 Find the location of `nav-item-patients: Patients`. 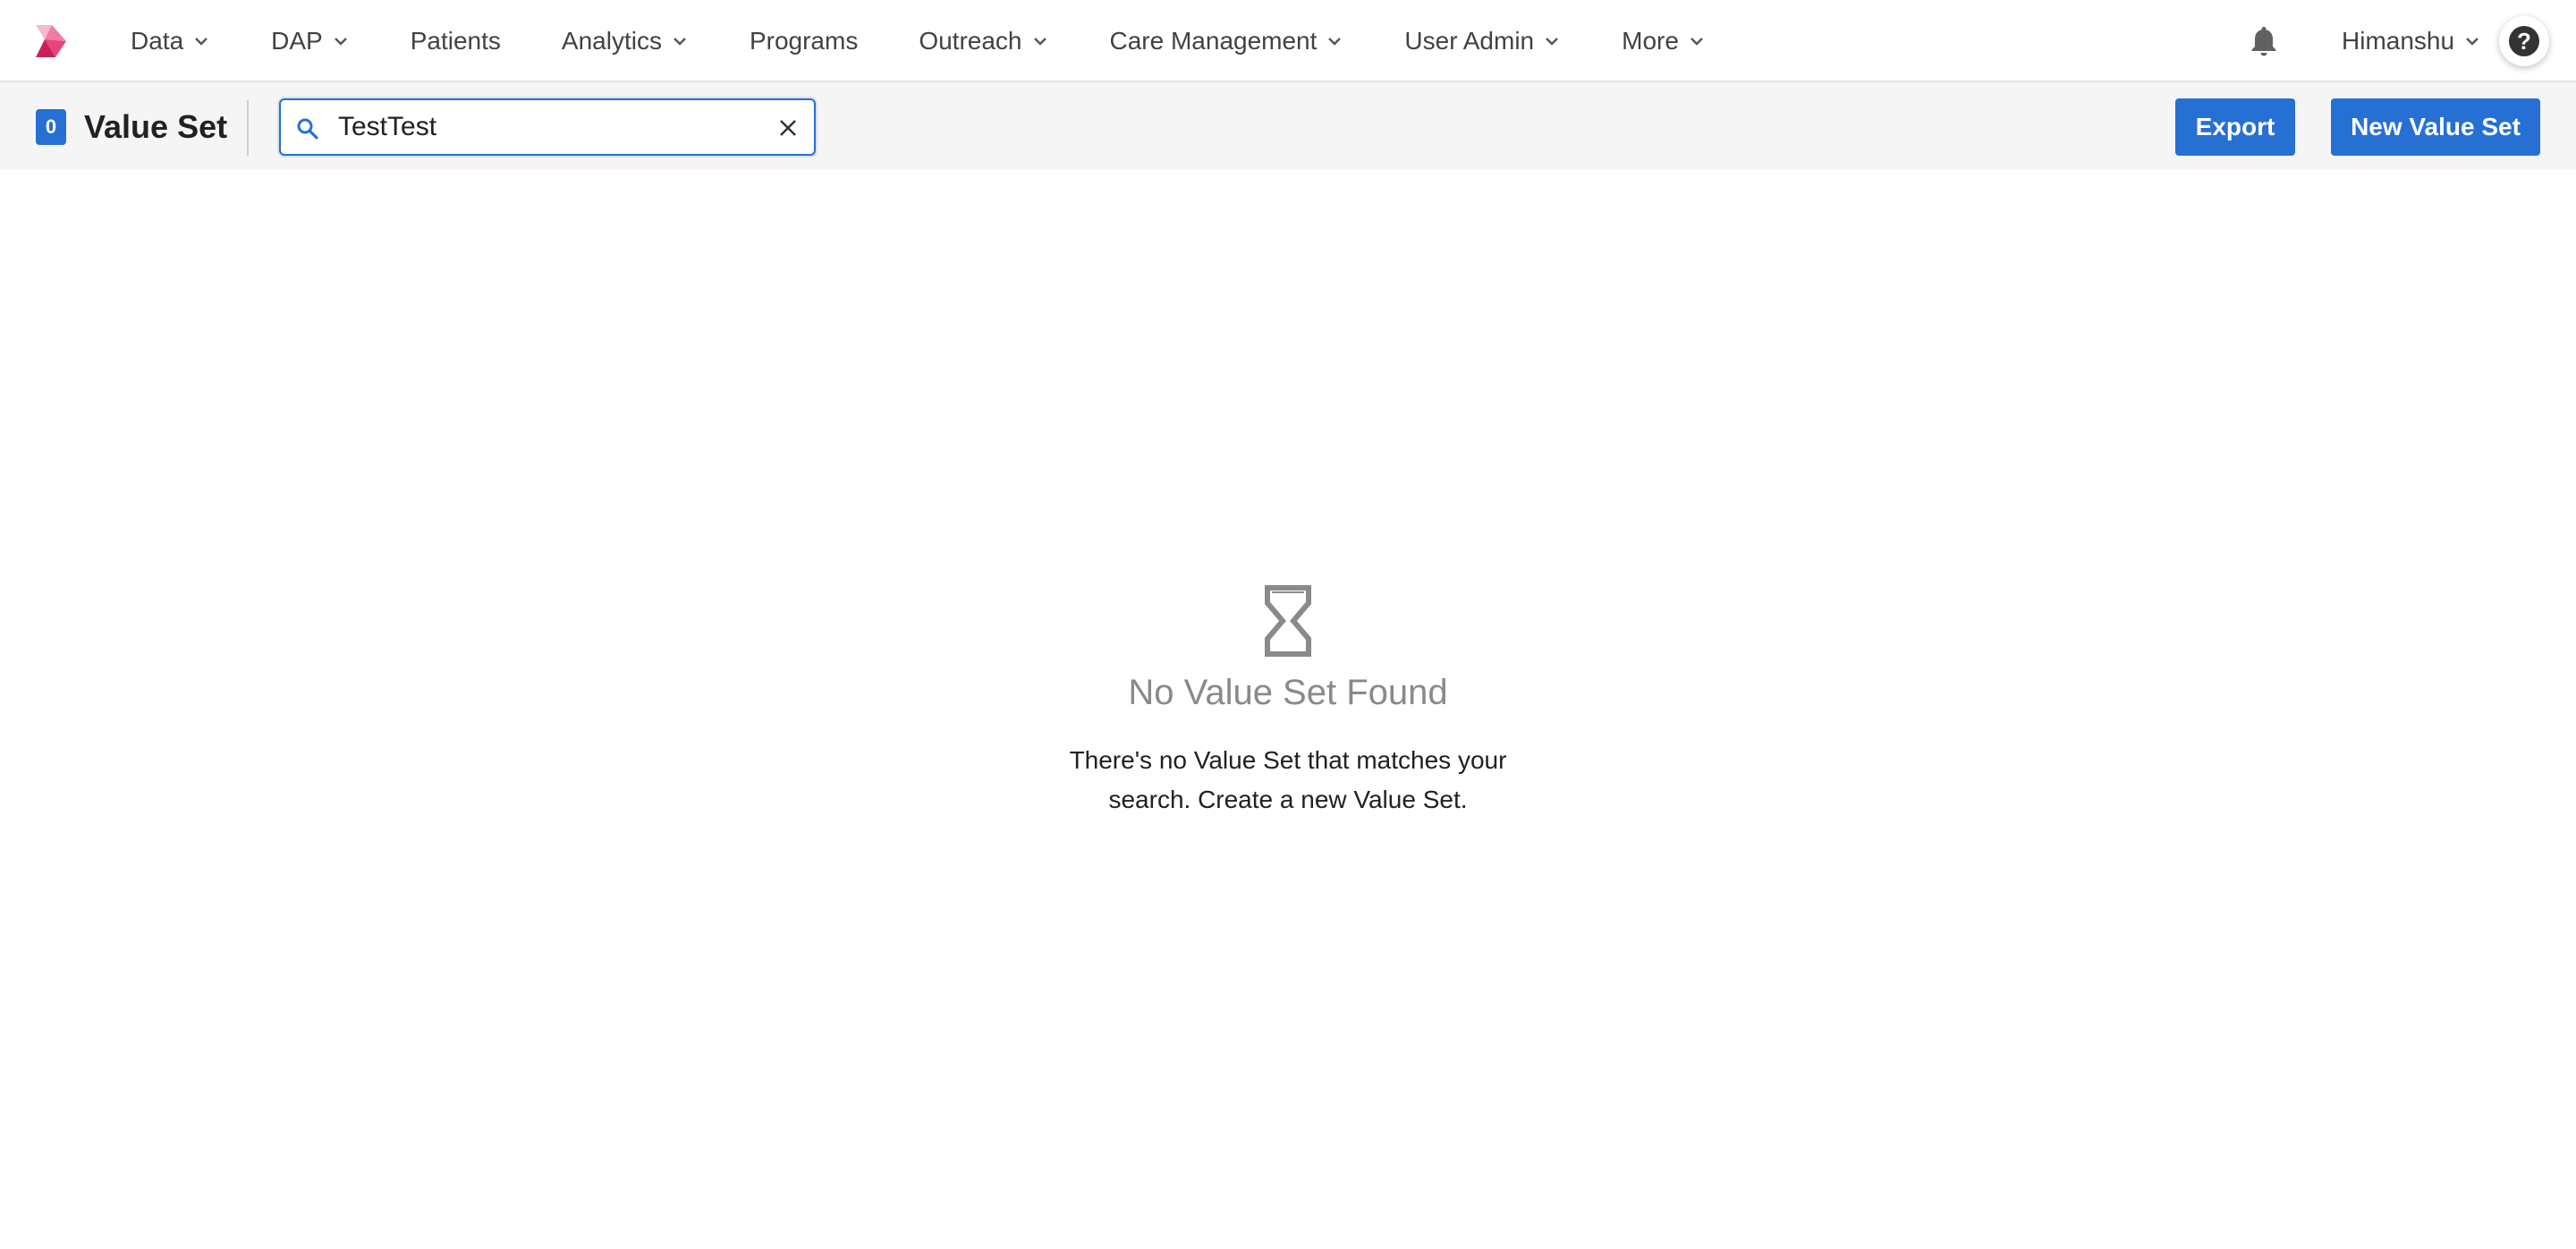

nav-item-patients: Patients is located at coordinates (456, 41).